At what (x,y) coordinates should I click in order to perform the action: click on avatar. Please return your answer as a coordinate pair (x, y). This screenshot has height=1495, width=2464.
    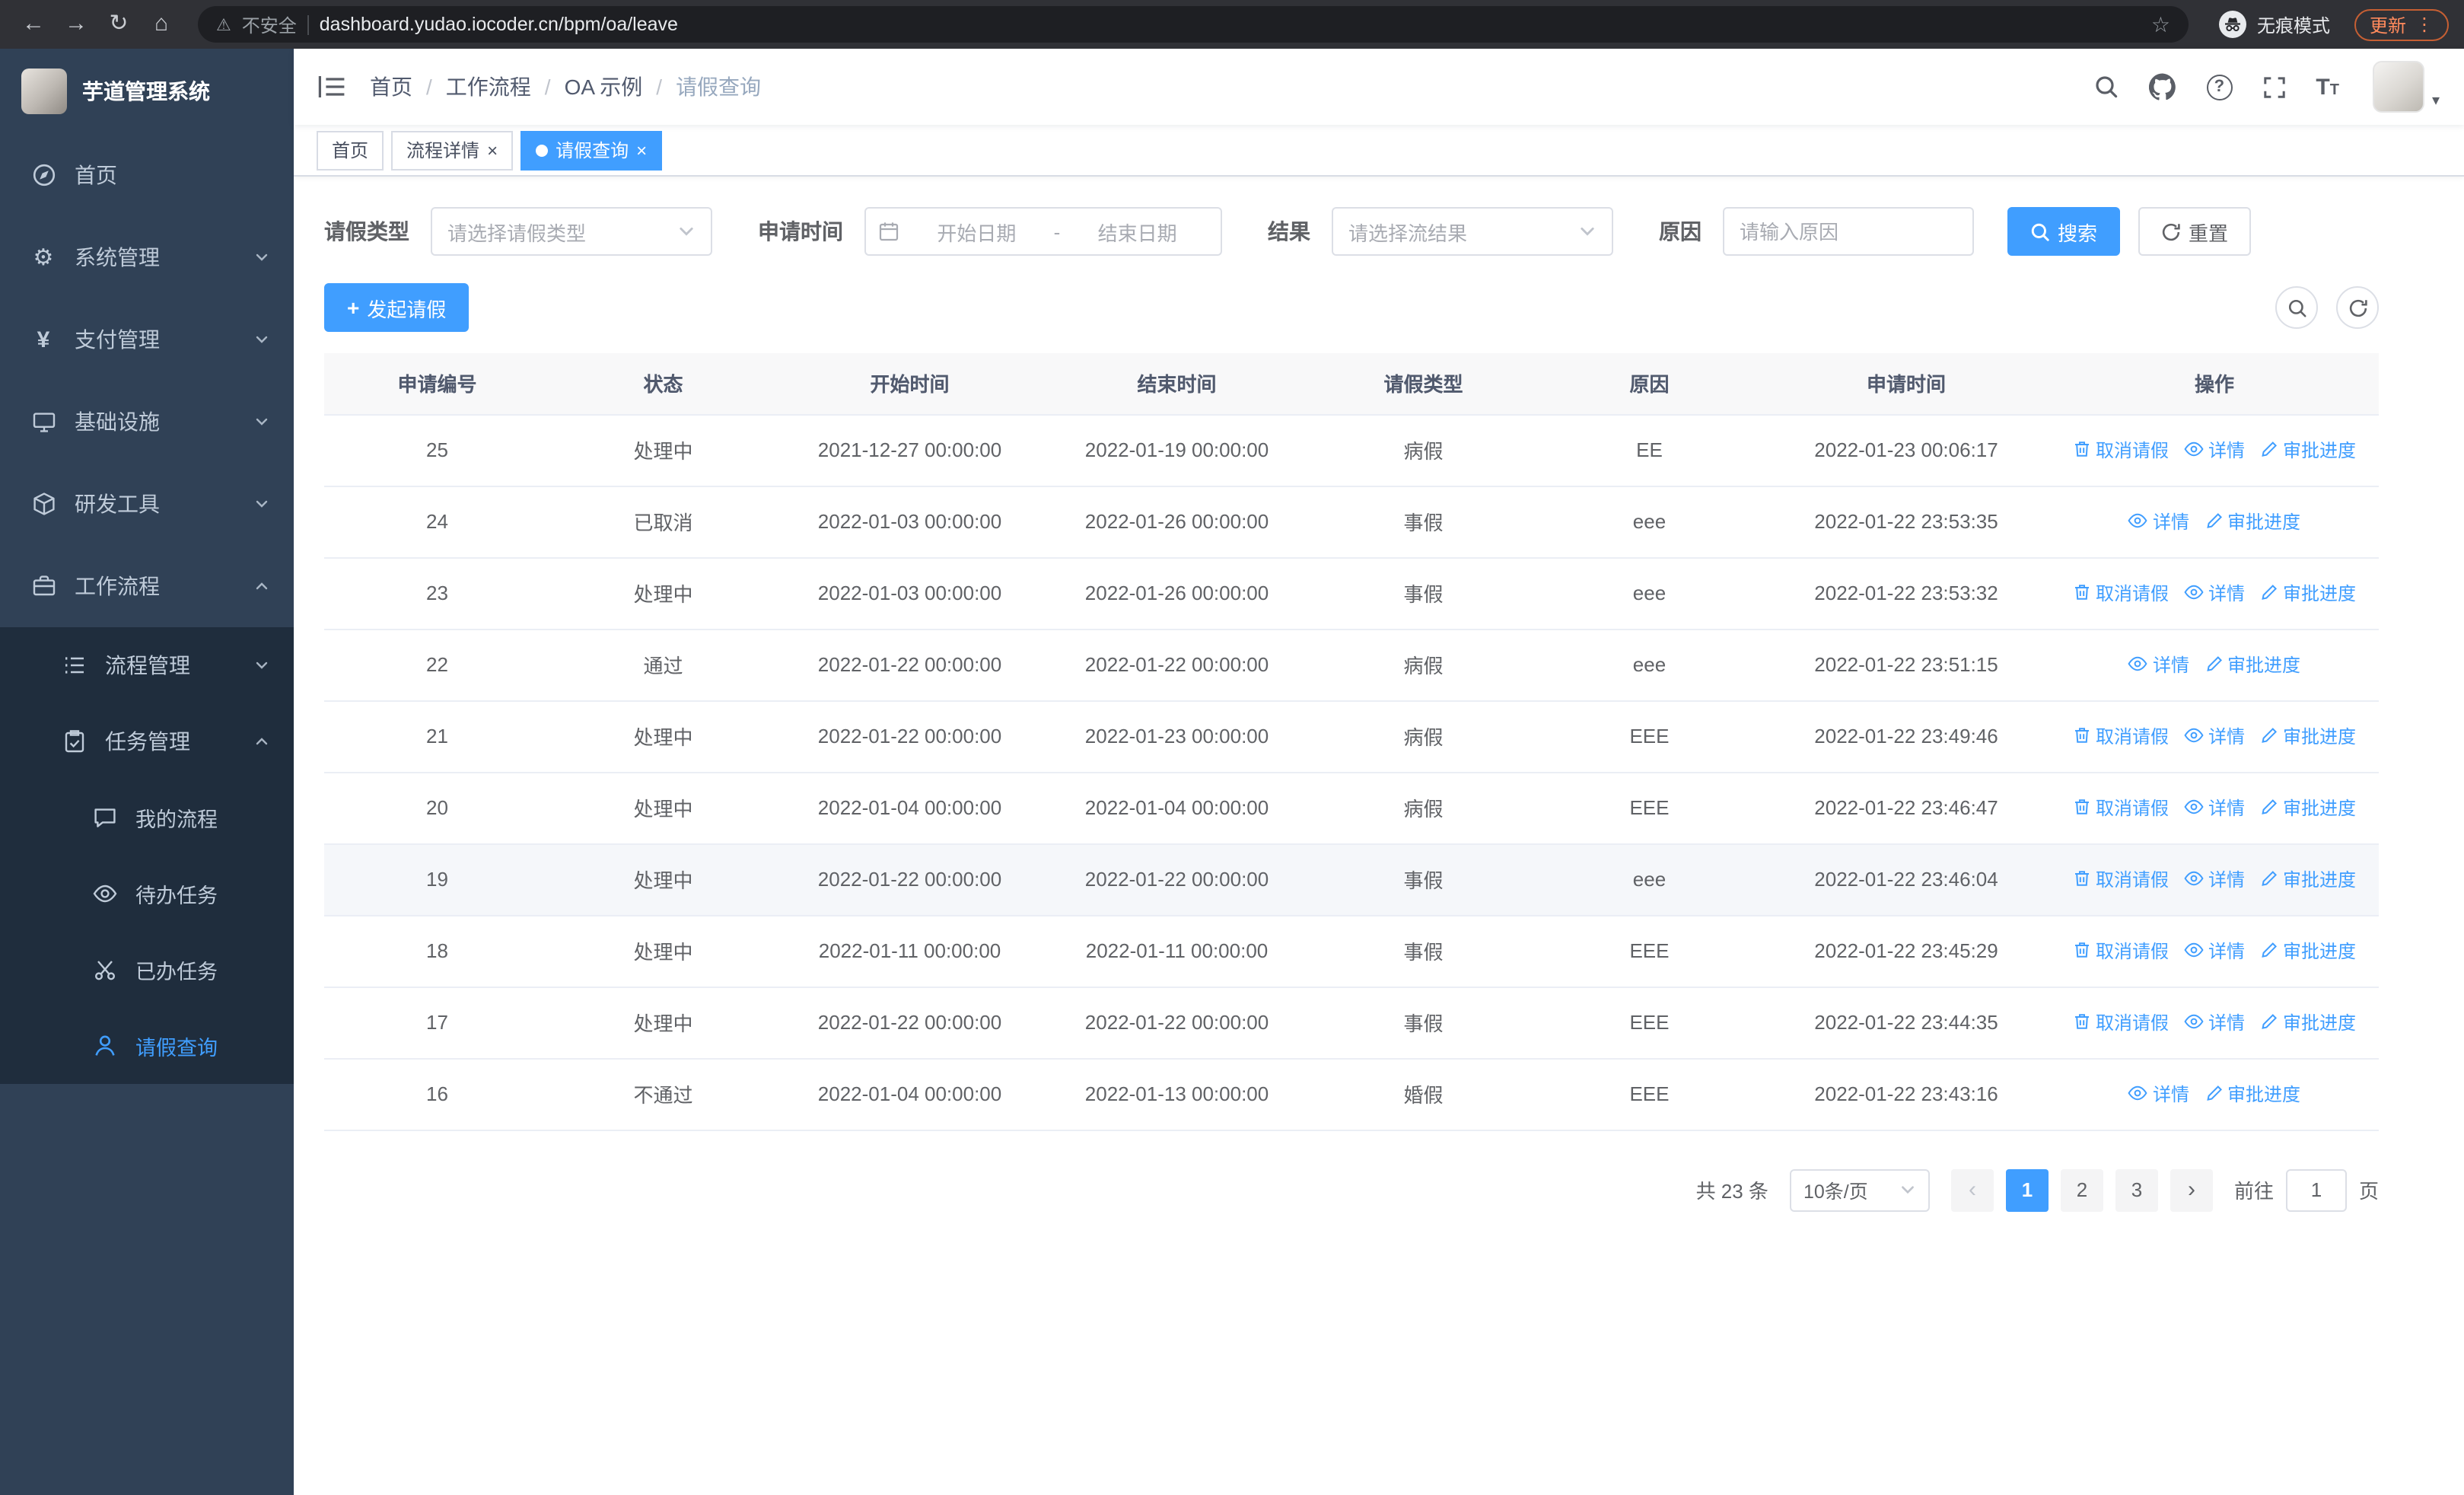
    Looking at the image, I should click on (2398, 87).